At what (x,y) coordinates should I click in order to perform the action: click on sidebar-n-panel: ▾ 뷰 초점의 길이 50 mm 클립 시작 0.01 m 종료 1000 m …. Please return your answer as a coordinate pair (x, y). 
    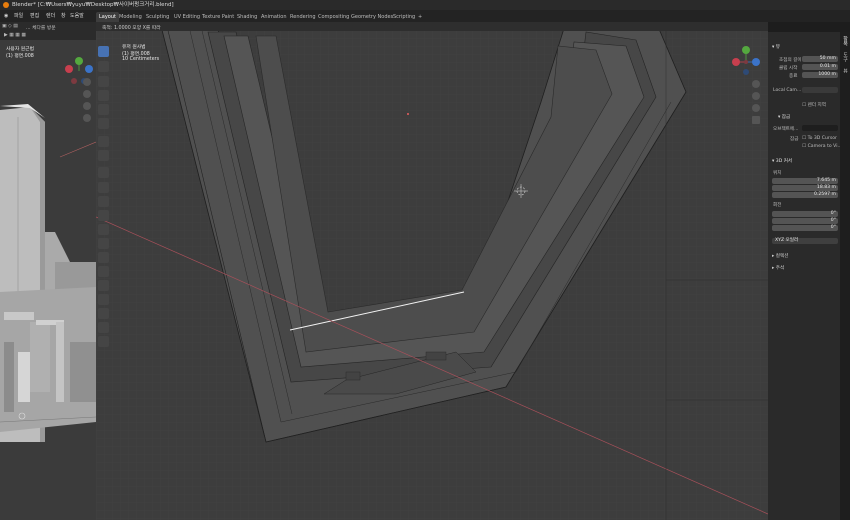
    Looking at the image, I should click on (805, 276).